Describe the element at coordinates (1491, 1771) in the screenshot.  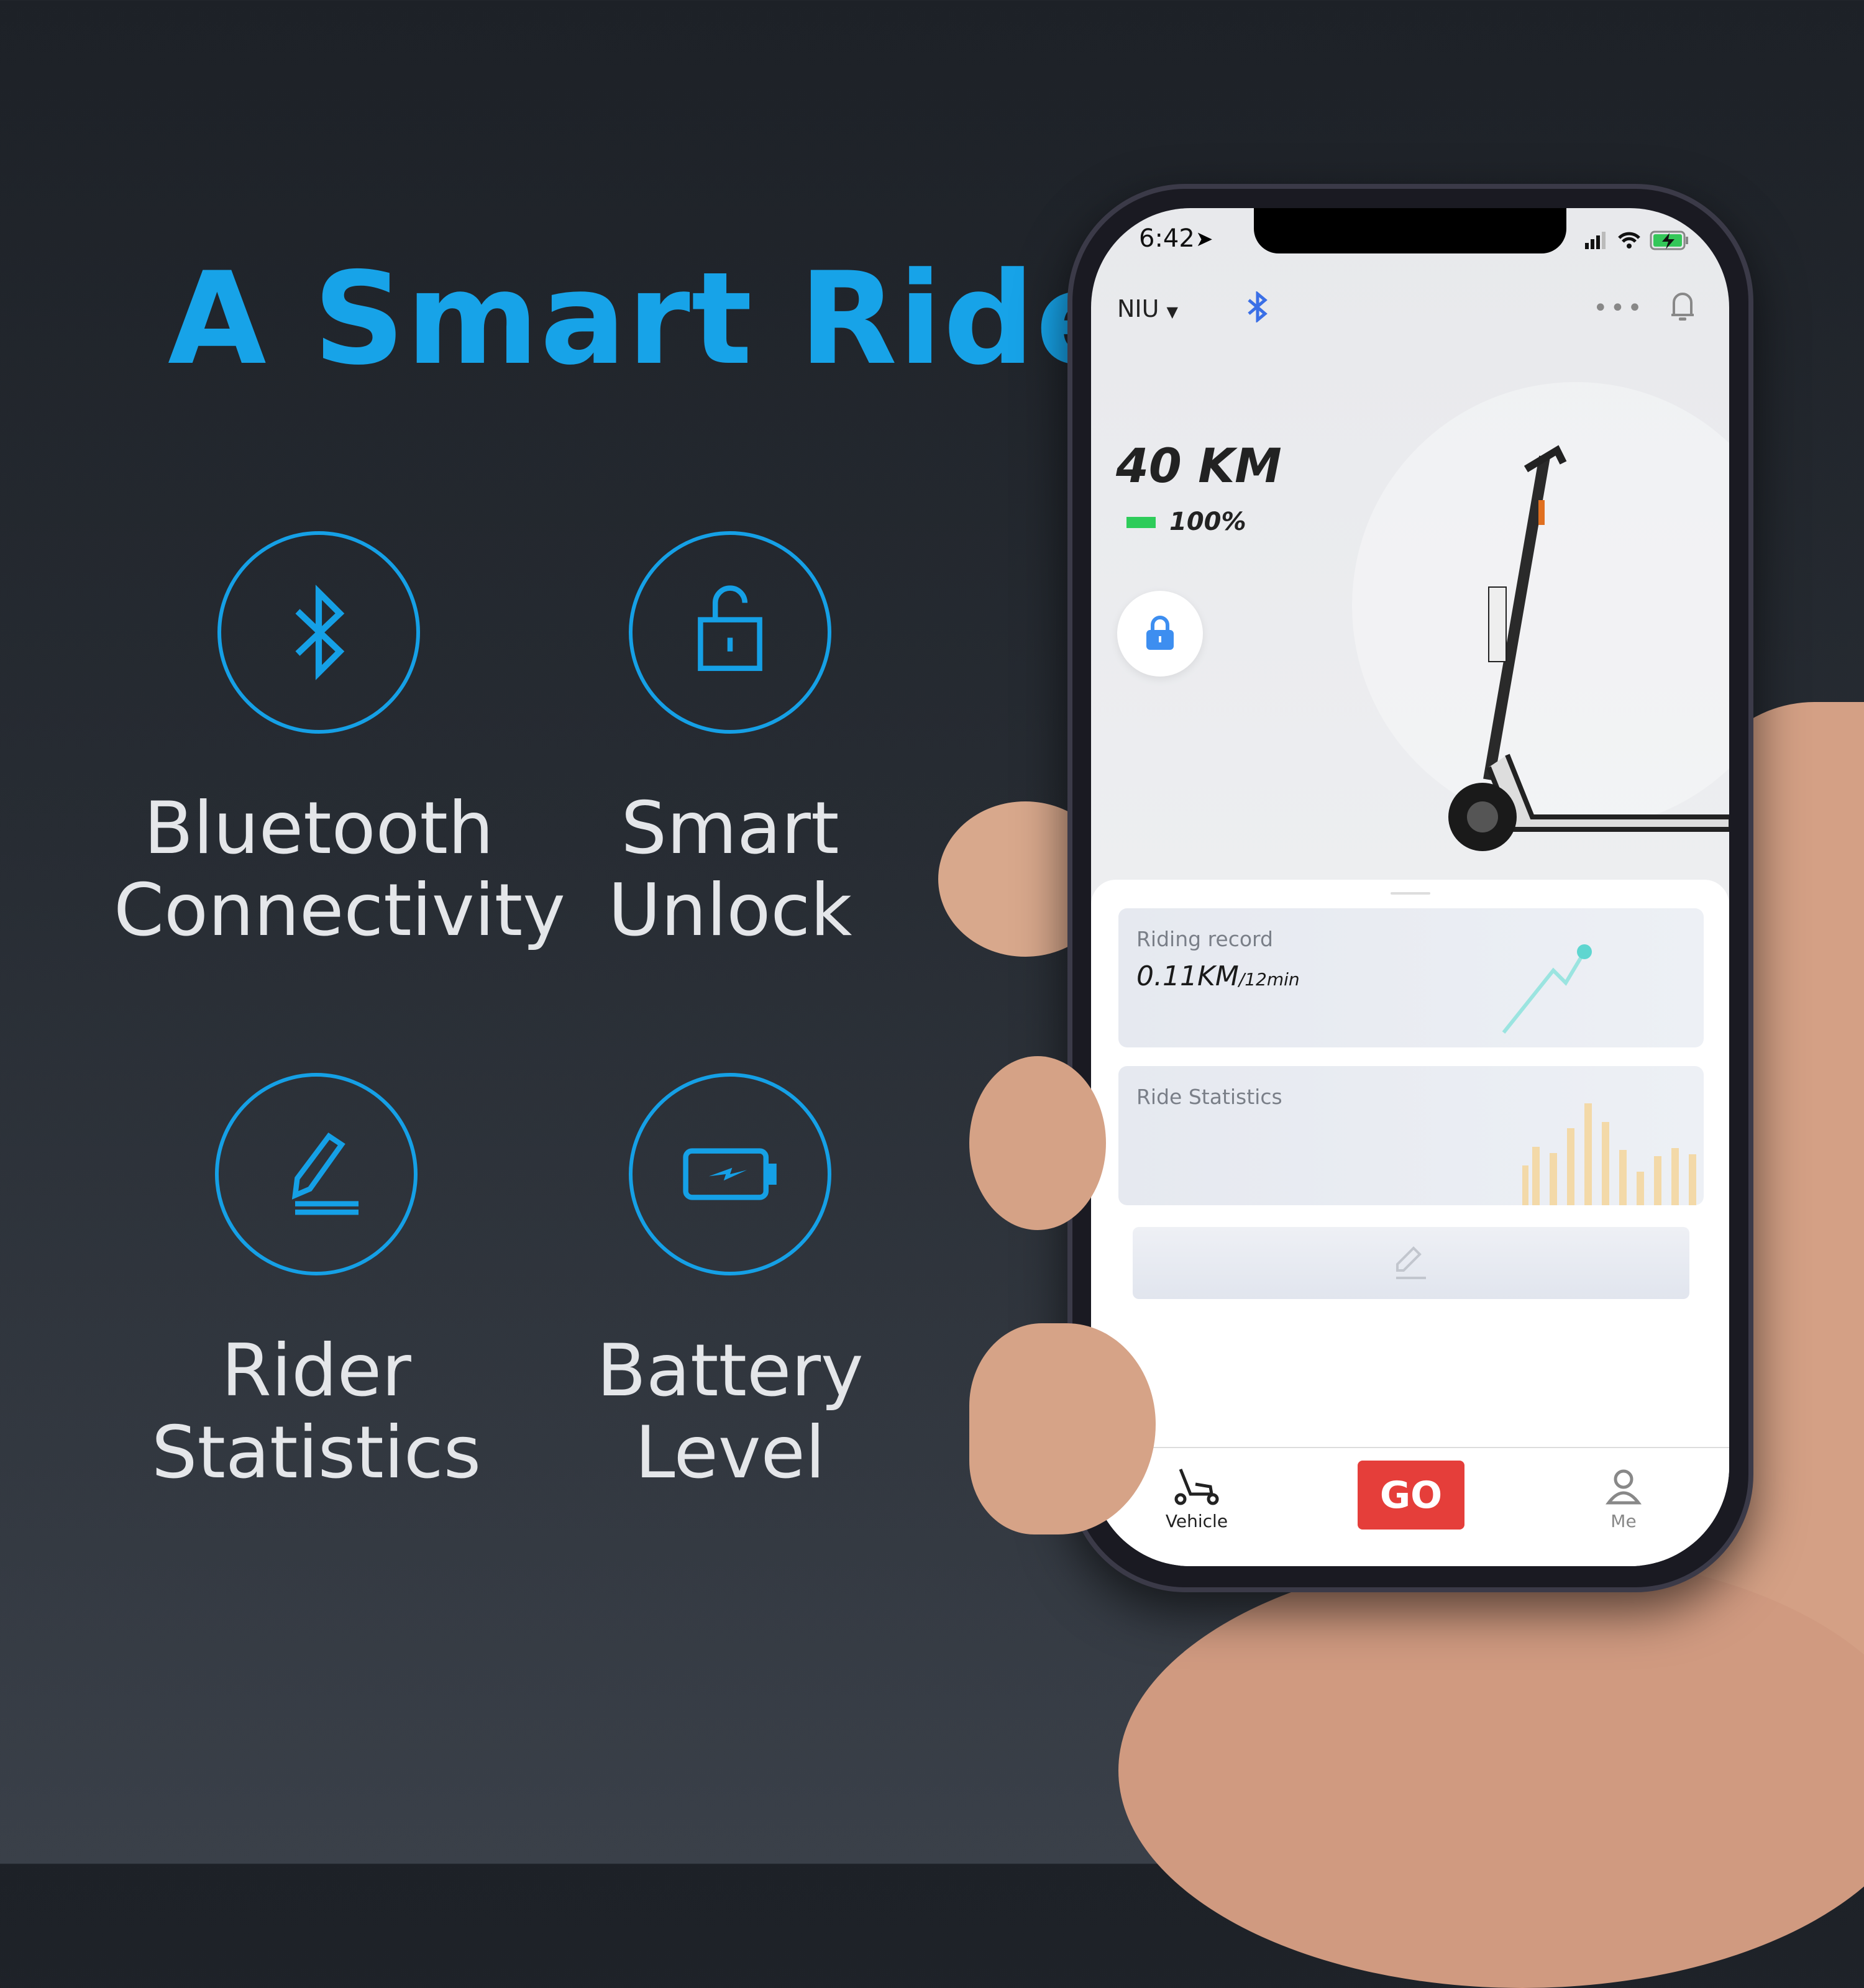
I see `hand-base` at that location.